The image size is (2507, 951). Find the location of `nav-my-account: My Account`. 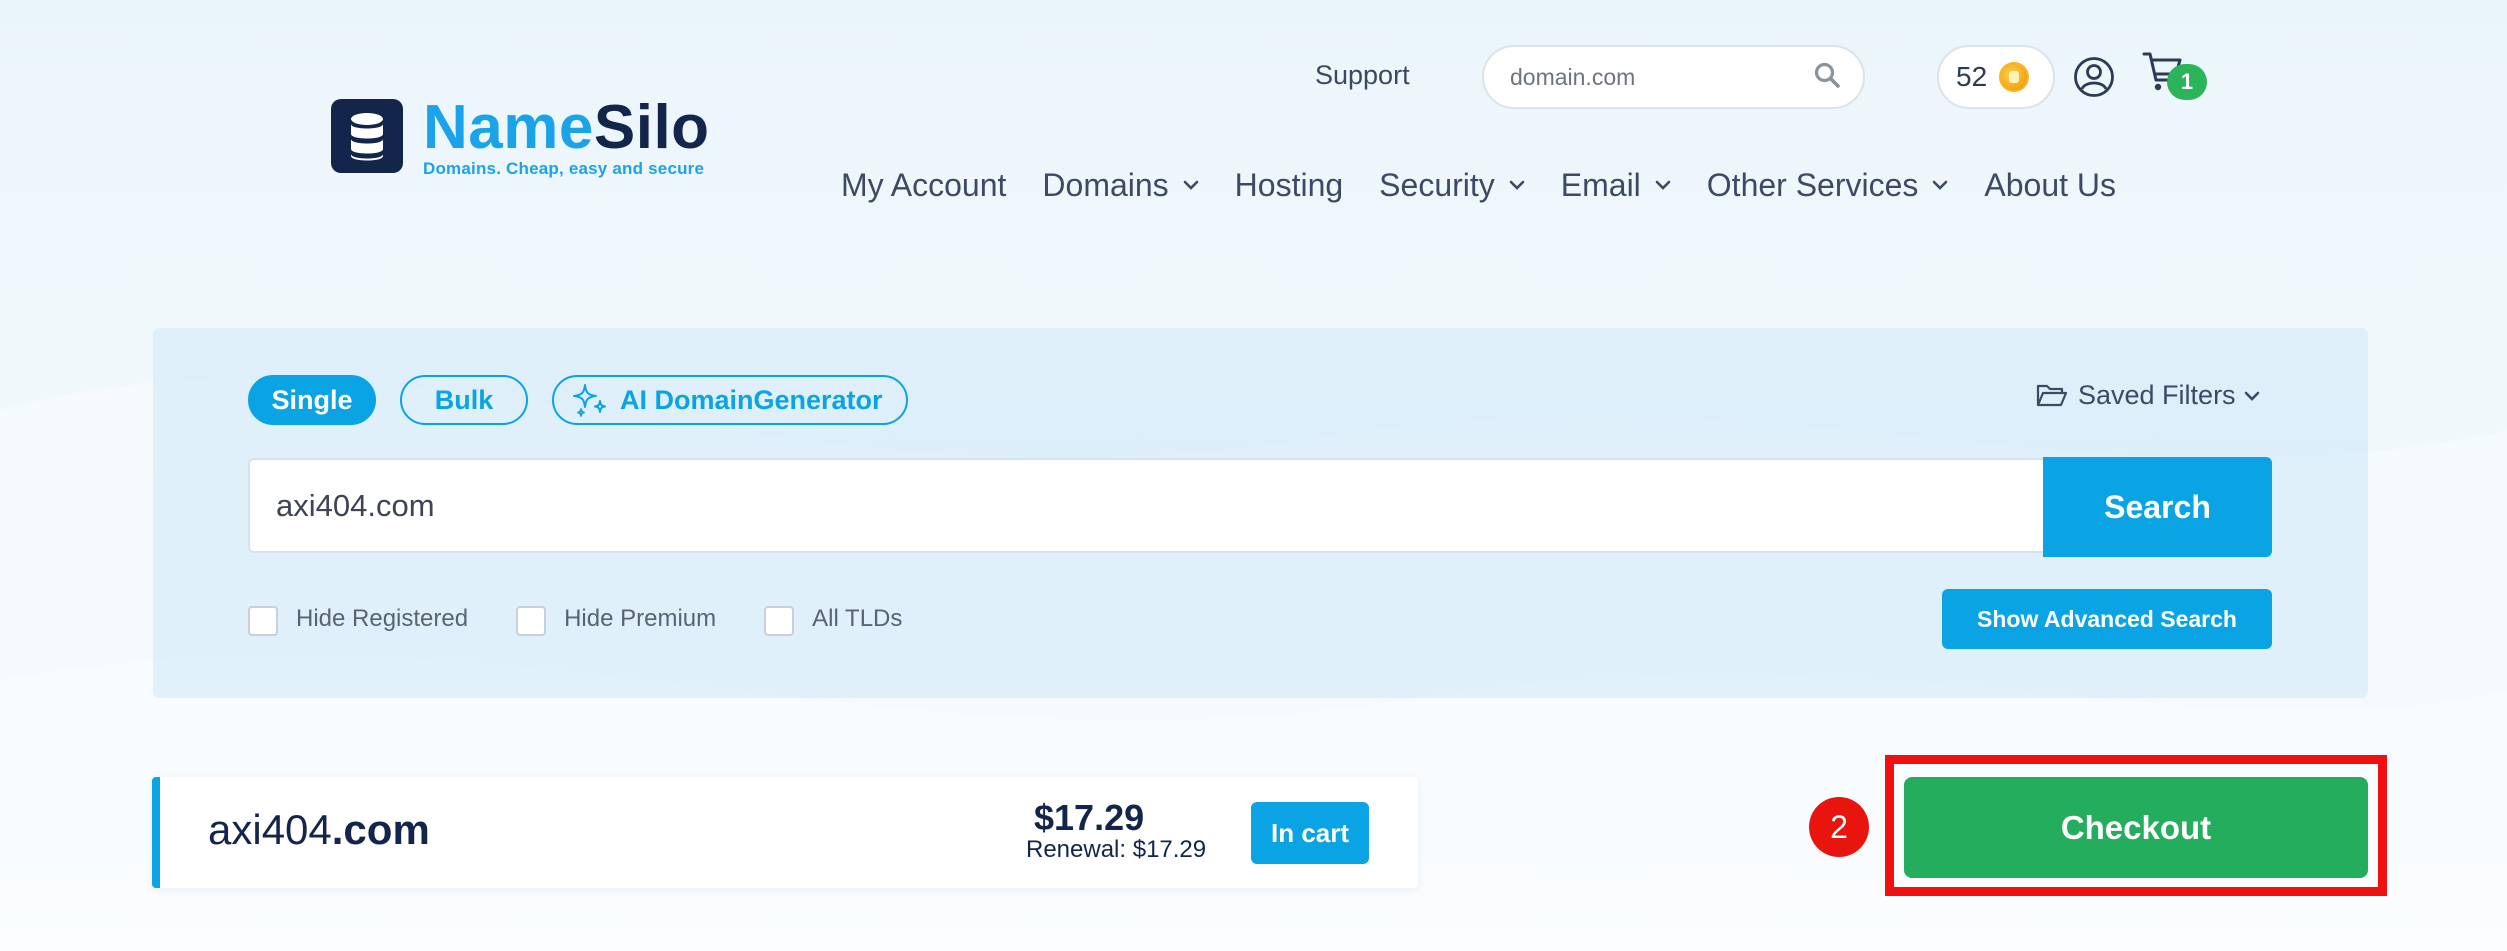

nav-my-account: My Account is located at coordinates (923, 185).